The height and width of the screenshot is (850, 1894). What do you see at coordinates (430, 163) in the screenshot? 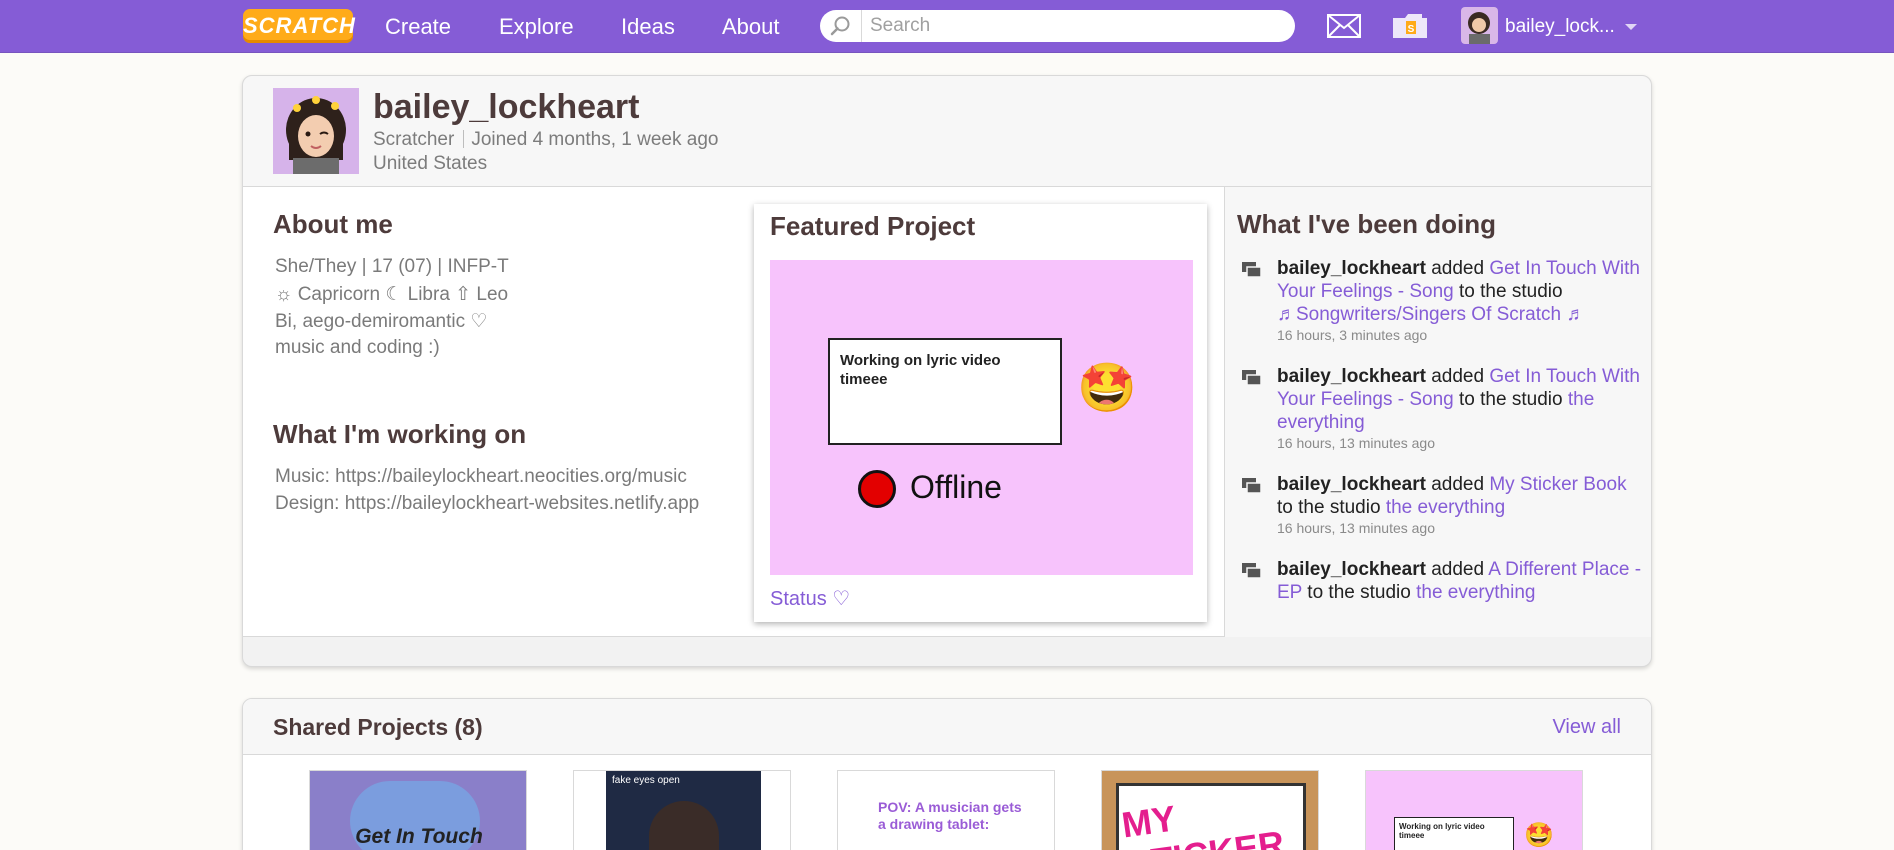
I see `profile-country: United States` at bounding box center [430, 163].